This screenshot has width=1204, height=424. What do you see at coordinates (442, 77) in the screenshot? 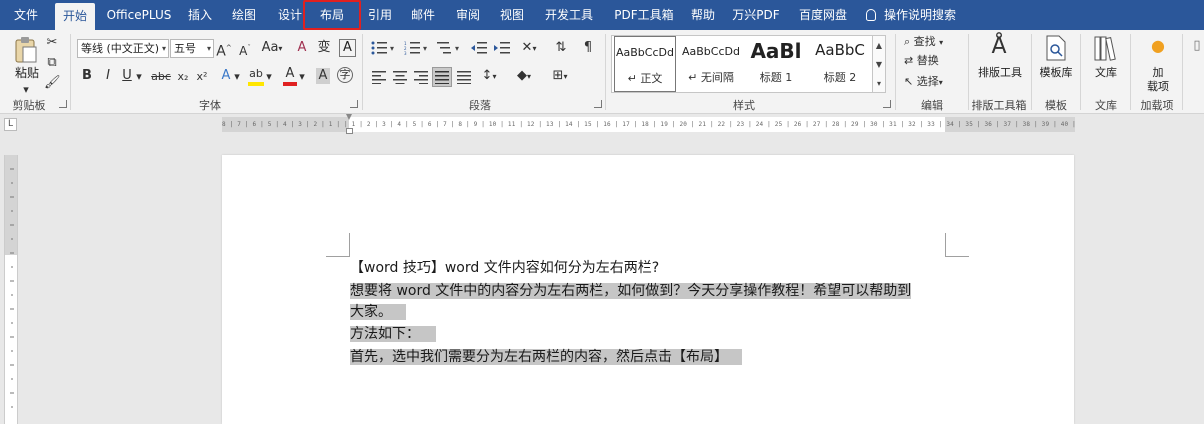
I see `justify-button` at bounding box center [442, 77].